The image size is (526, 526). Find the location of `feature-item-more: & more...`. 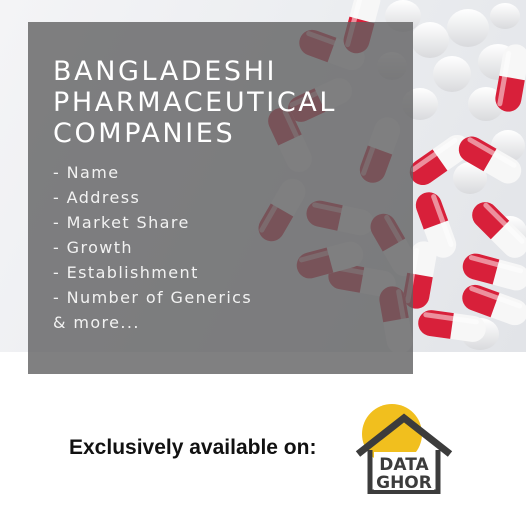

feature-item-more: & more... is located at coordinates (96, 322).